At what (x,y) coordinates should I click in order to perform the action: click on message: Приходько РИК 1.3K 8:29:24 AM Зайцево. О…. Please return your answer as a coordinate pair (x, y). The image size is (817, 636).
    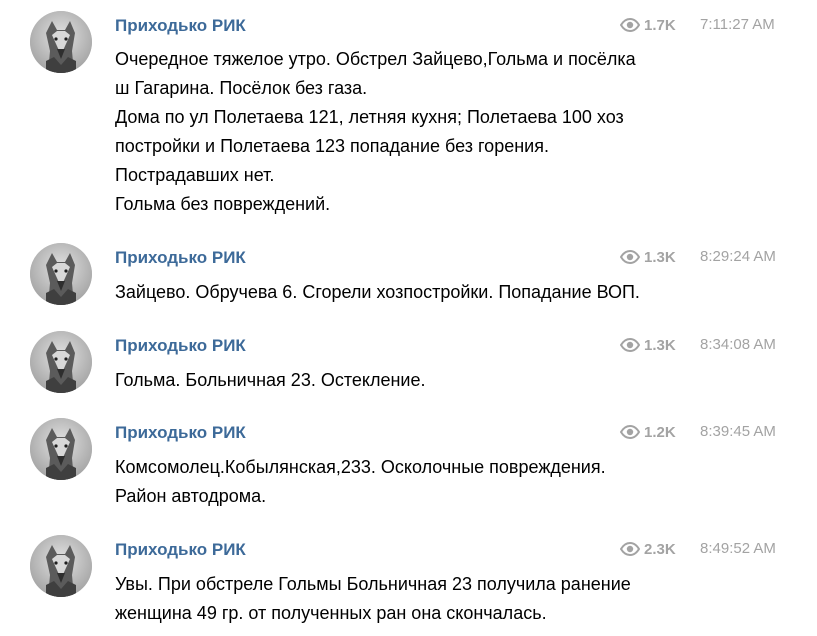
    Looking at the image, I should click on (408, 280).